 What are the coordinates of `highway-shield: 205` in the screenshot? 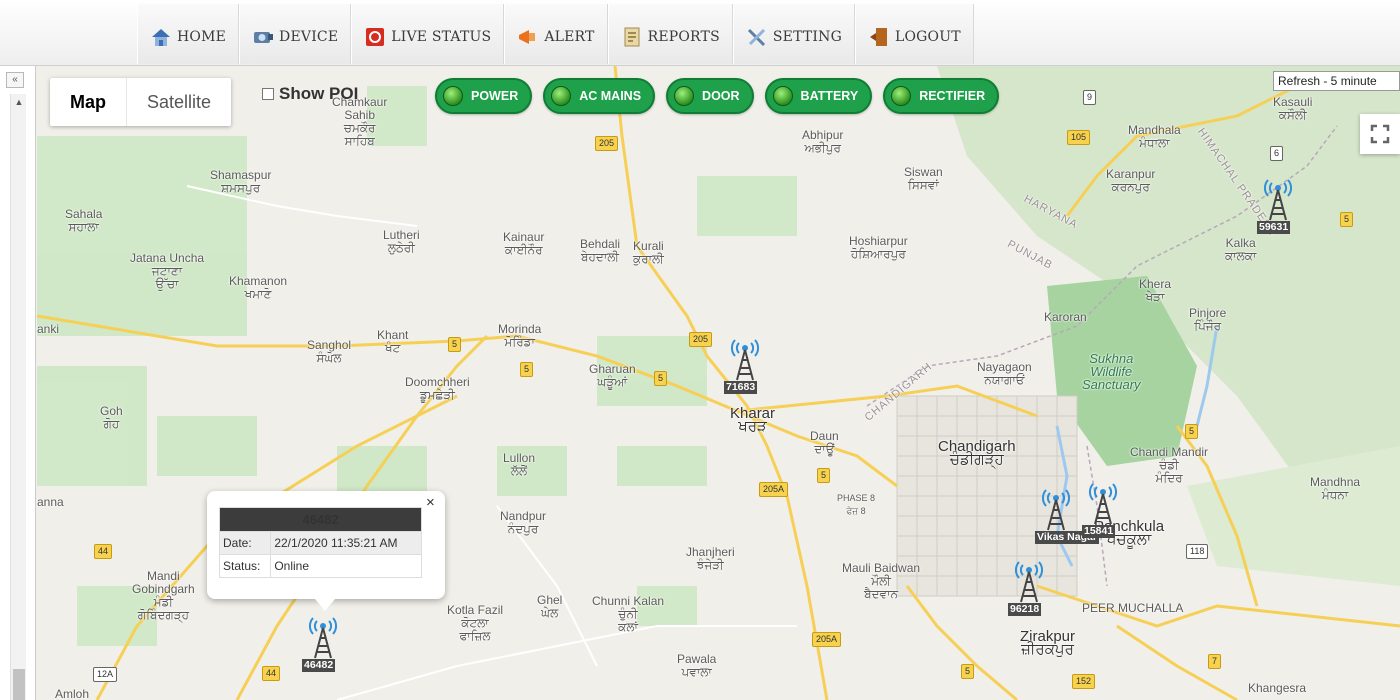 It's located at (607, 143).